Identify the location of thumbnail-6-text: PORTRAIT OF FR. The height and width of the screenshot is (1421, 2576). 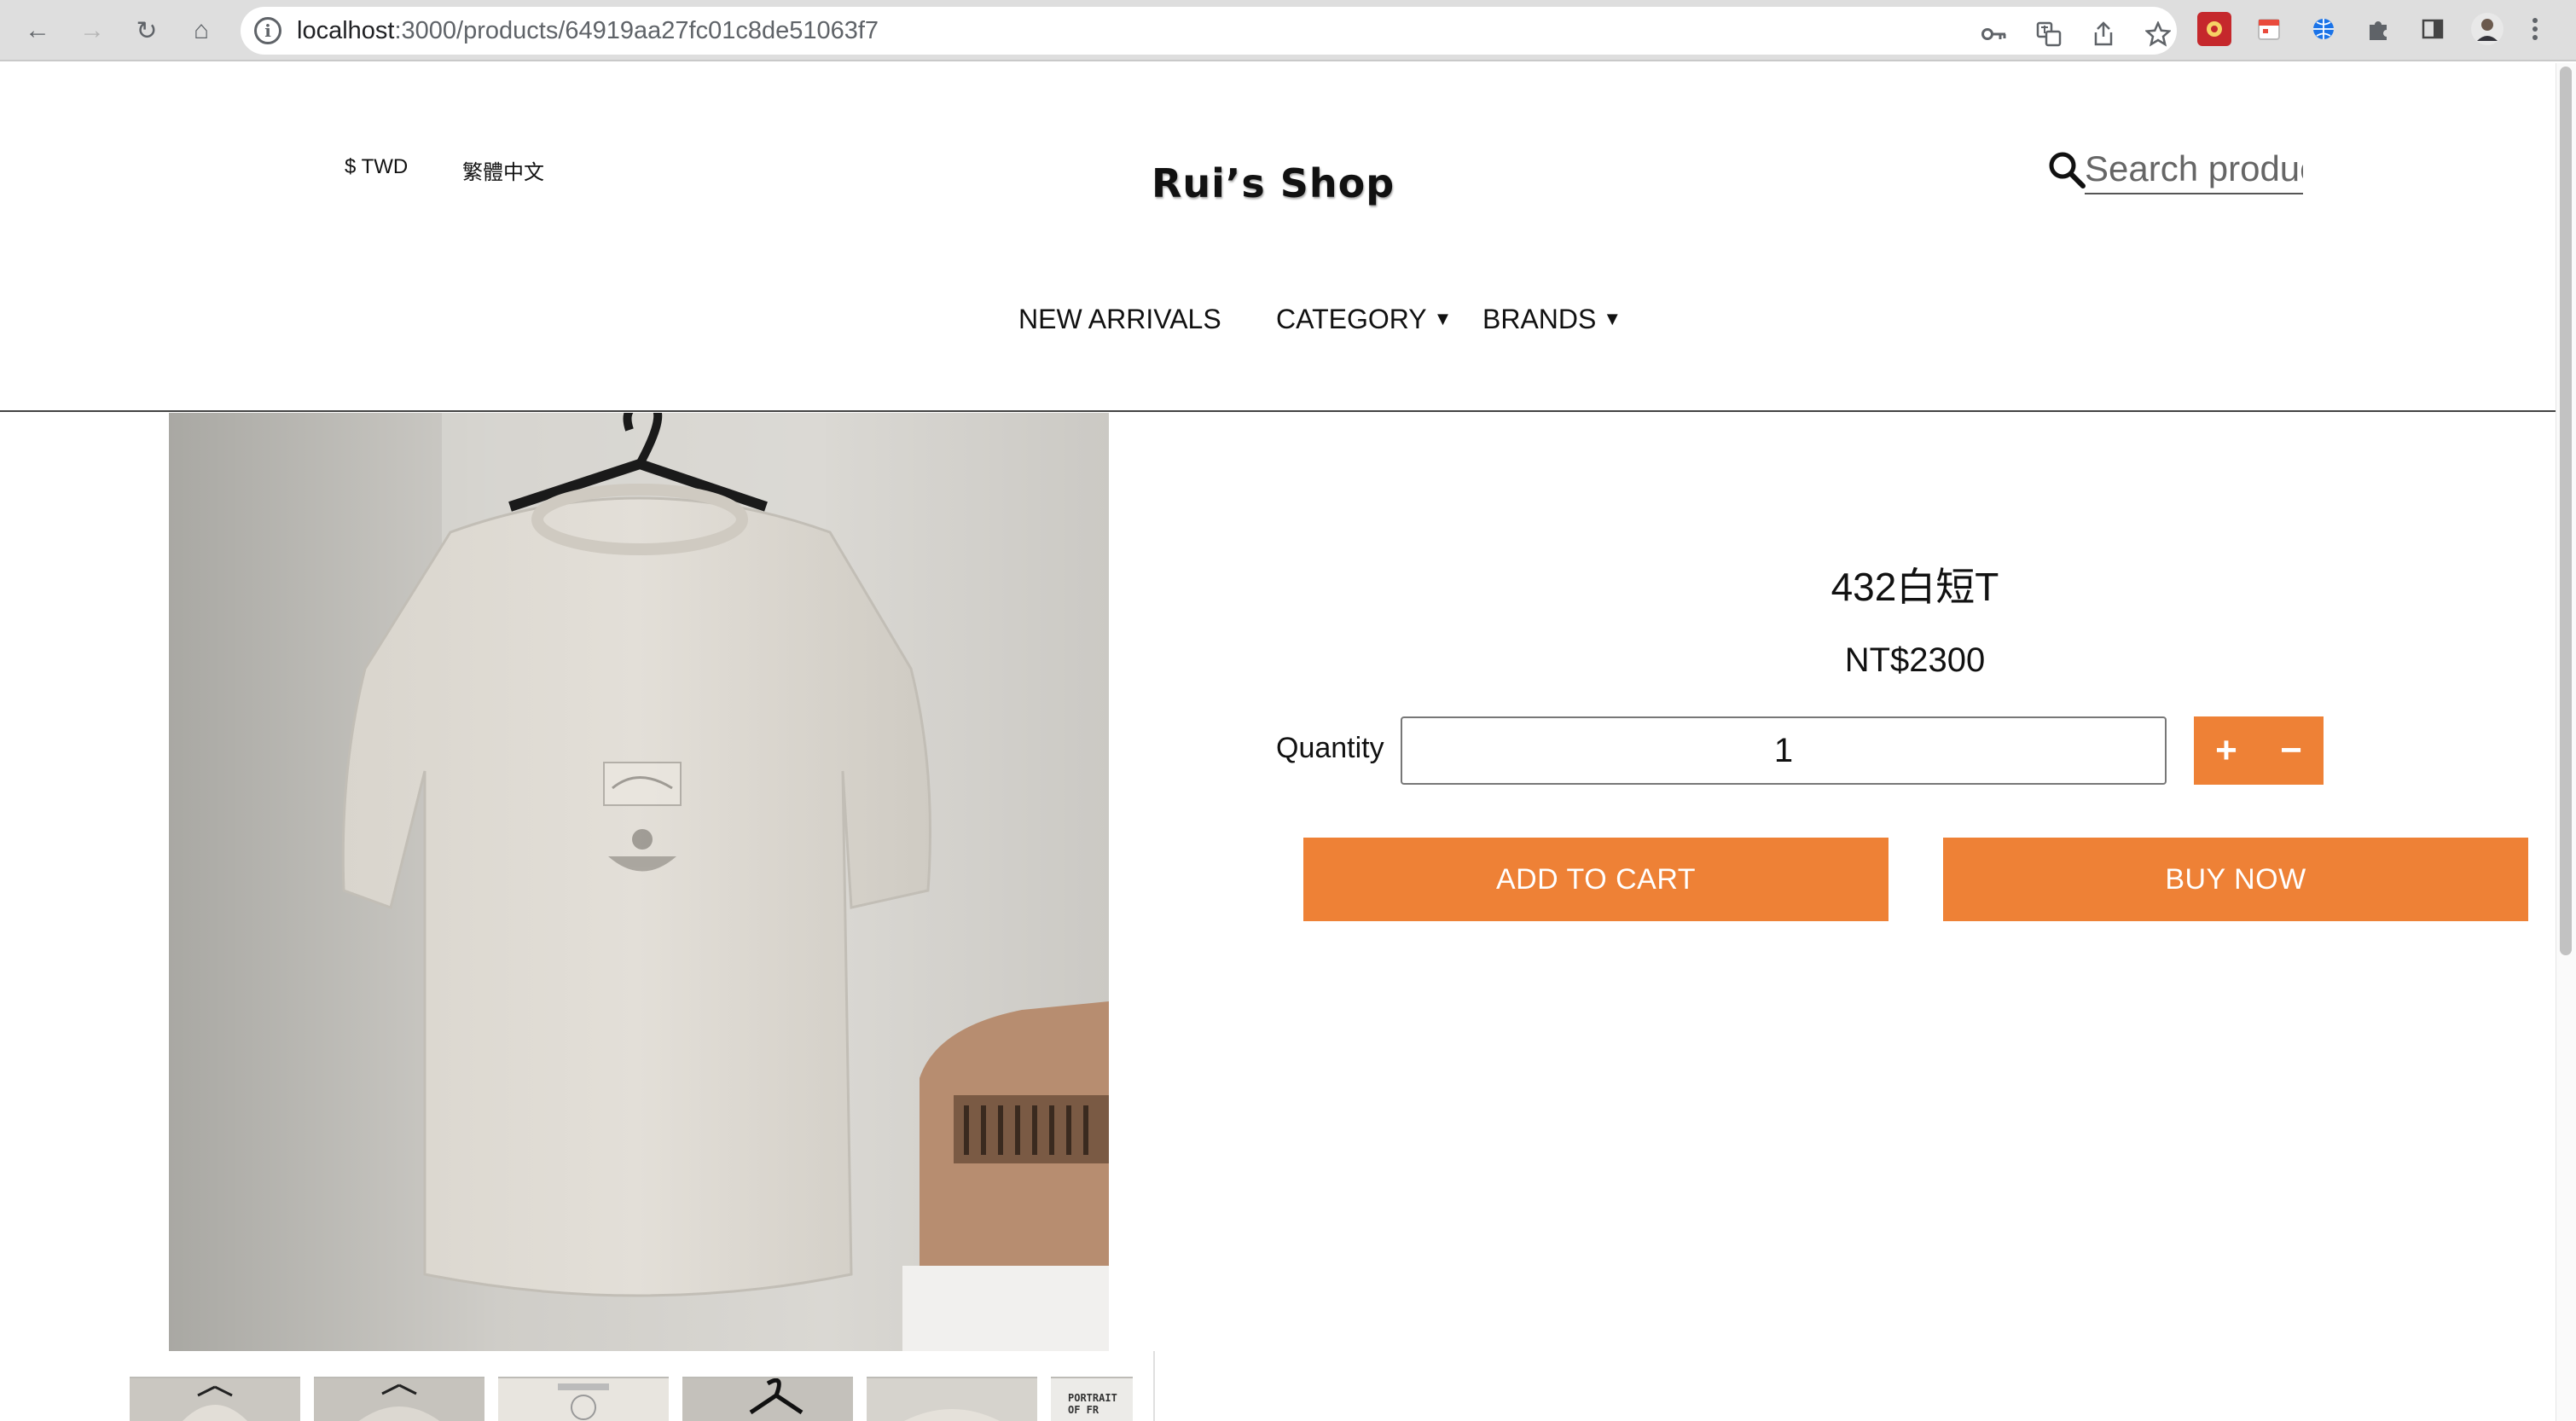
(1092, 1404).